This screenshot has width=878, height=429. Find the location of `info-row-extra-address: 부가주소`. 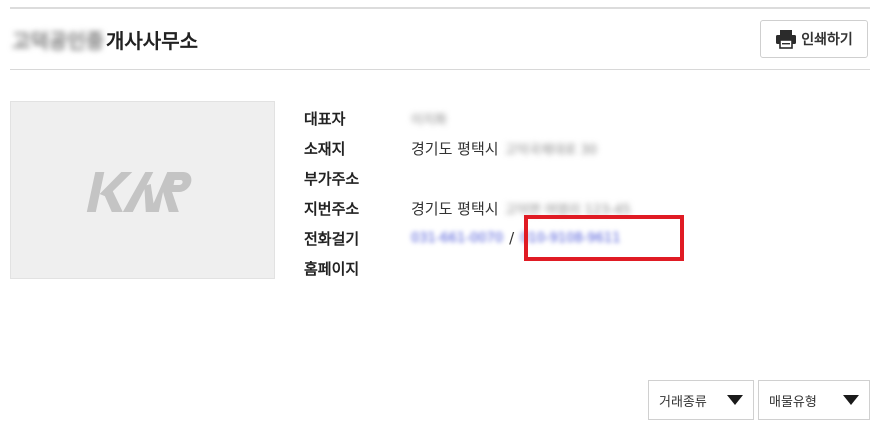

info-row-extra-address: 부가주소 is located at coordinates (467, 178).